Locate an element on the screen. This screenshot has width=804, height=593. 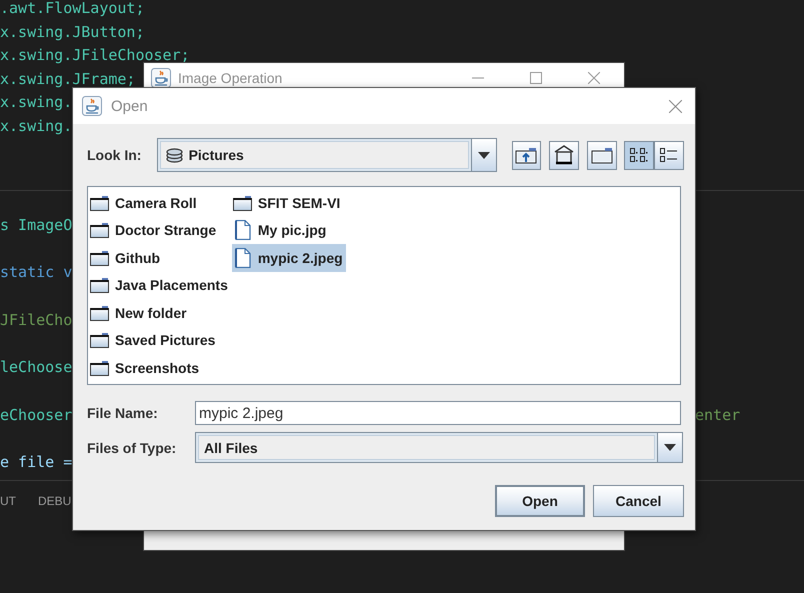
up-folder-button is located at coordinates (527, 155).